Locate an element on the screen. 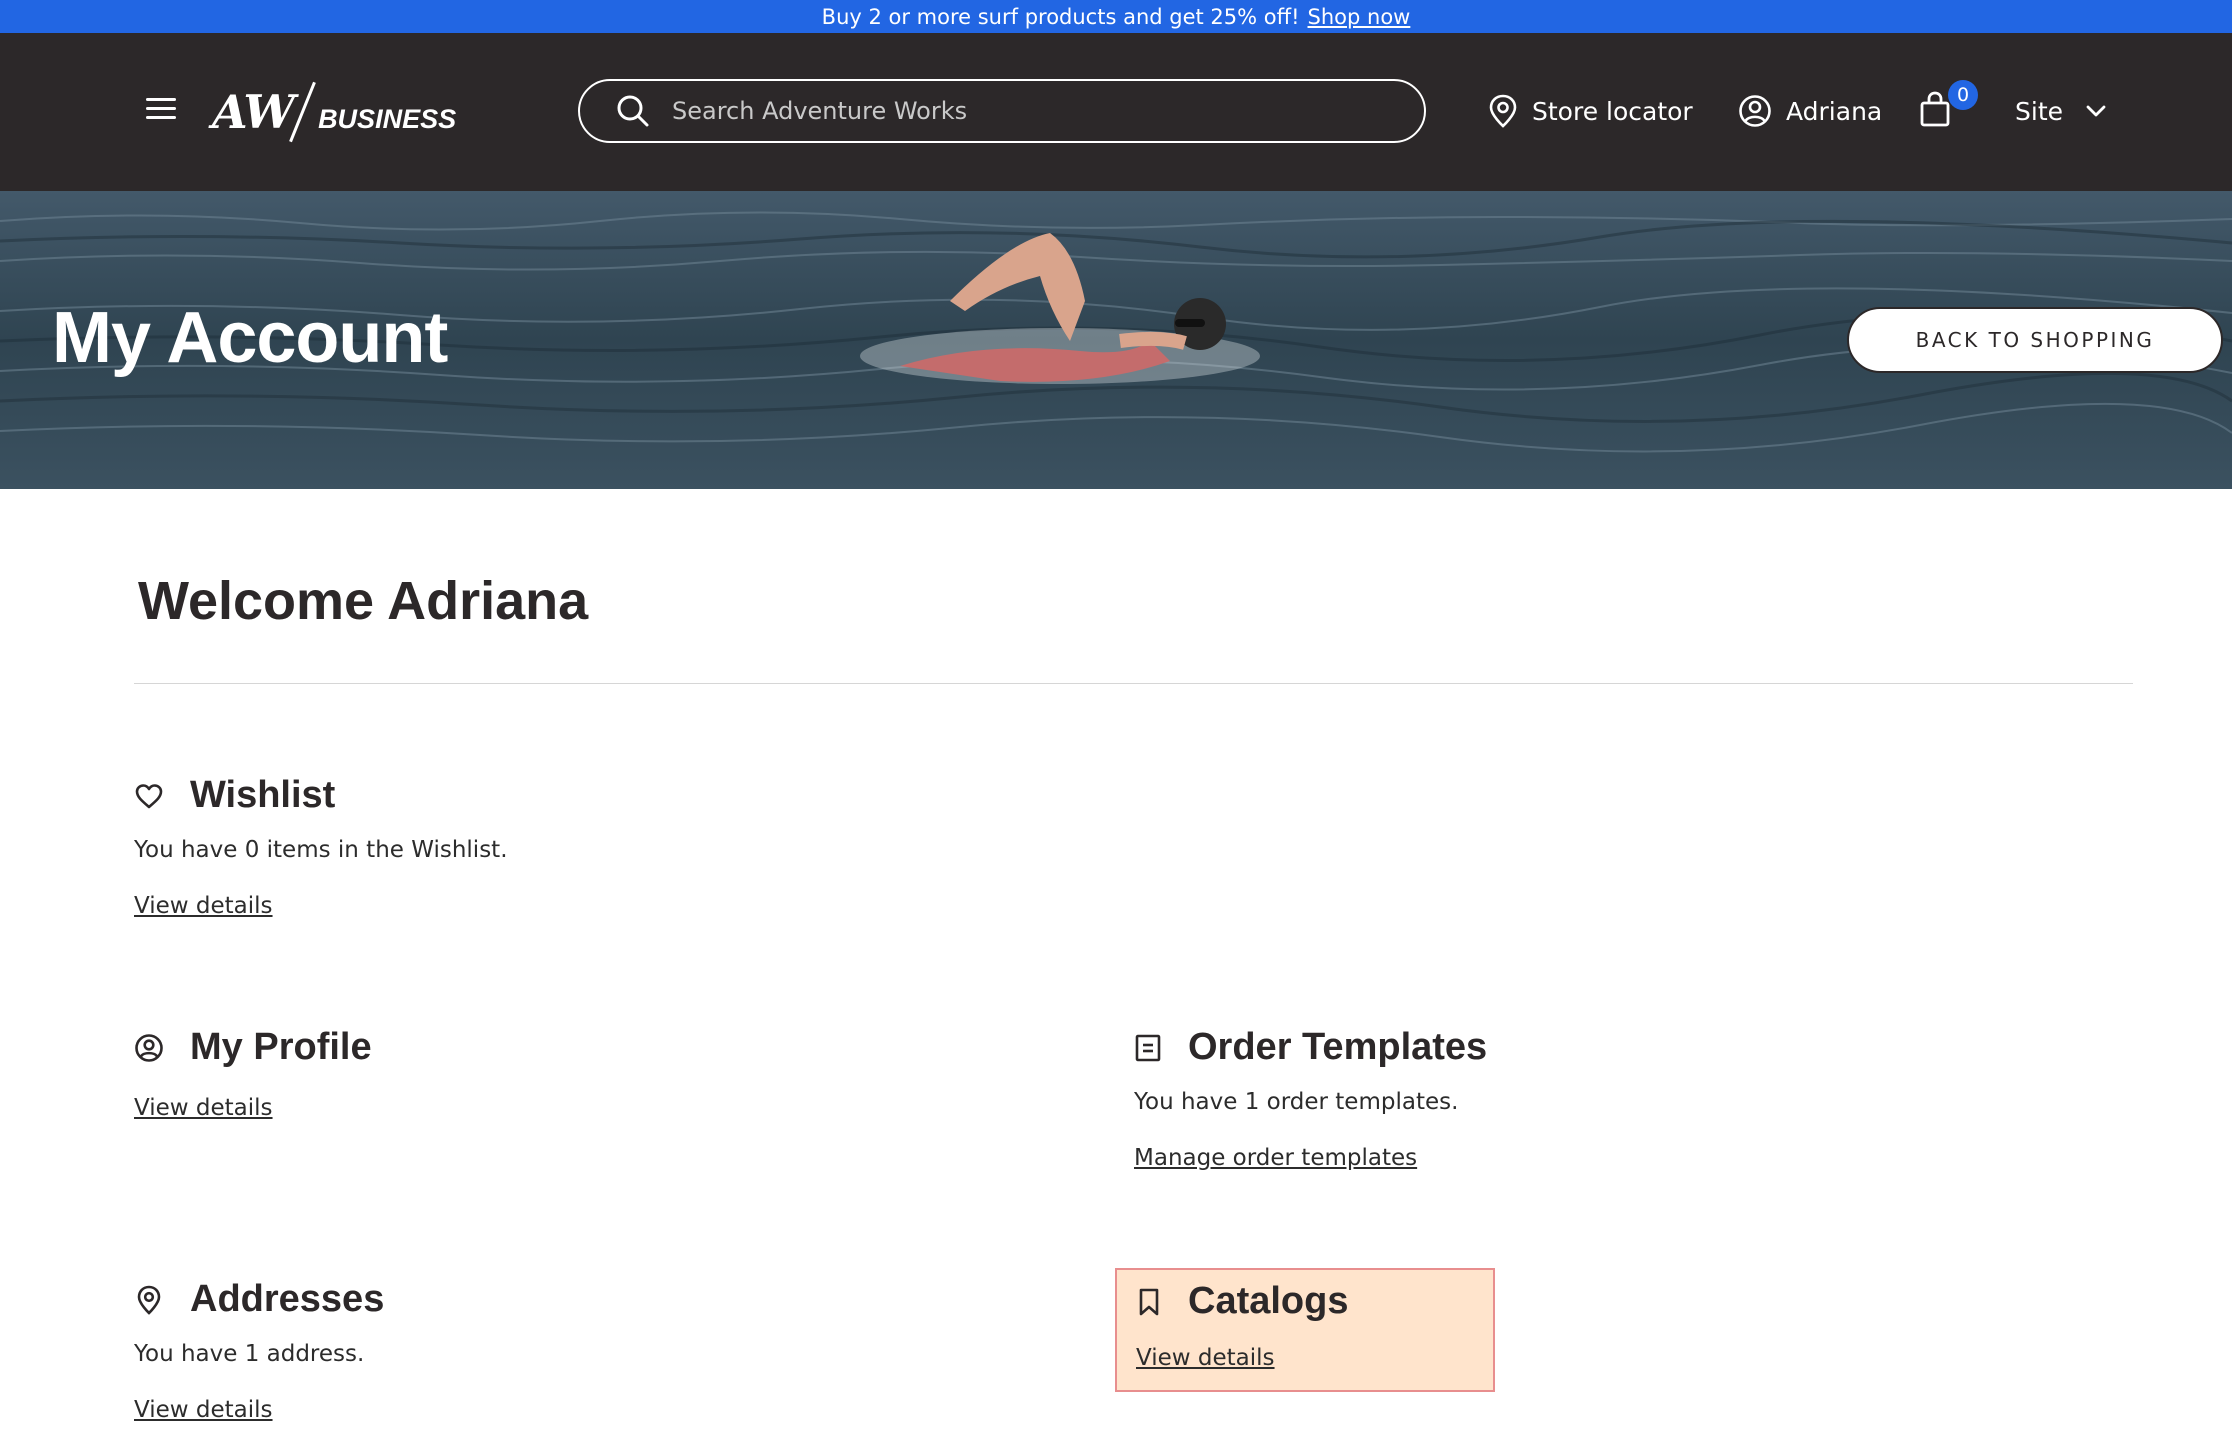  search-icon is located at coordinates (633, 111).